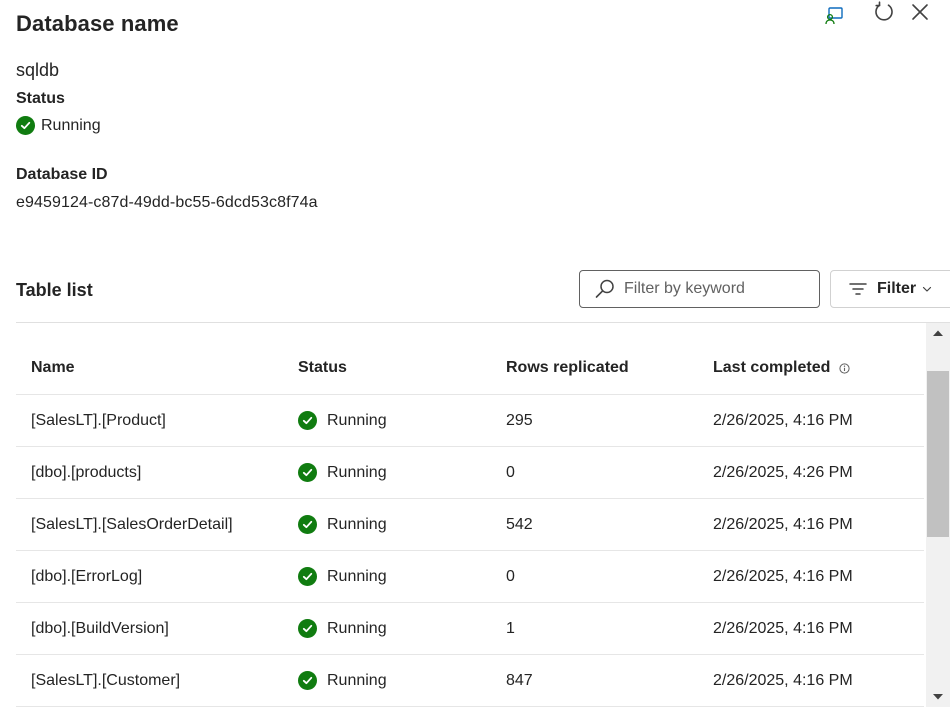 This screenshot has height=707, width=950. I want to click on row-rows-replicated: 542, so click(519, 524).